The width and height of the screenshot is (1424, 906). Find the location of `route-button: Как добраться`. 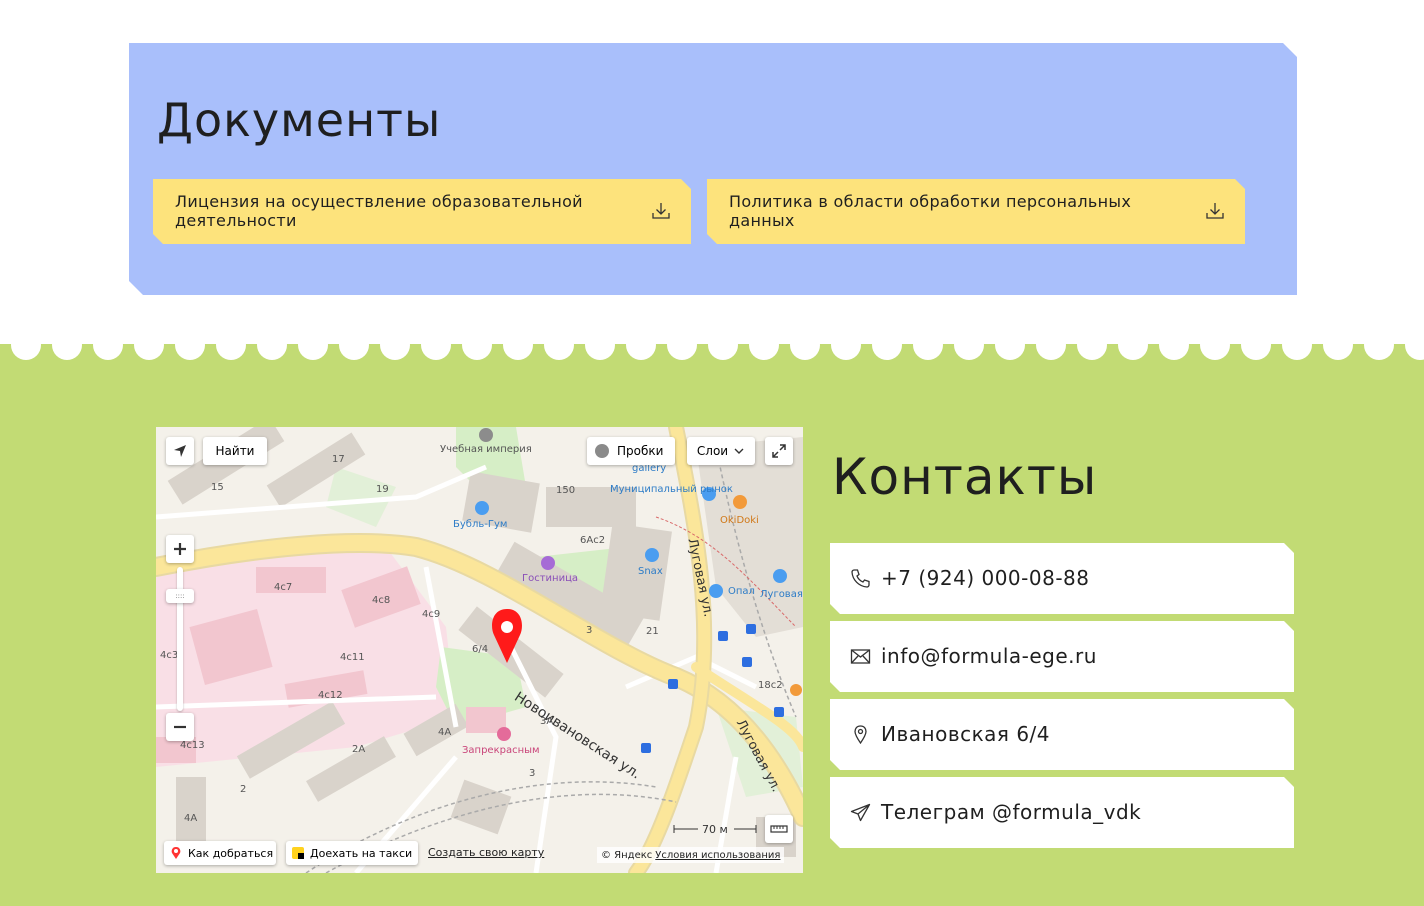

route-button: Как добраться is located at coordinates (220, 853).